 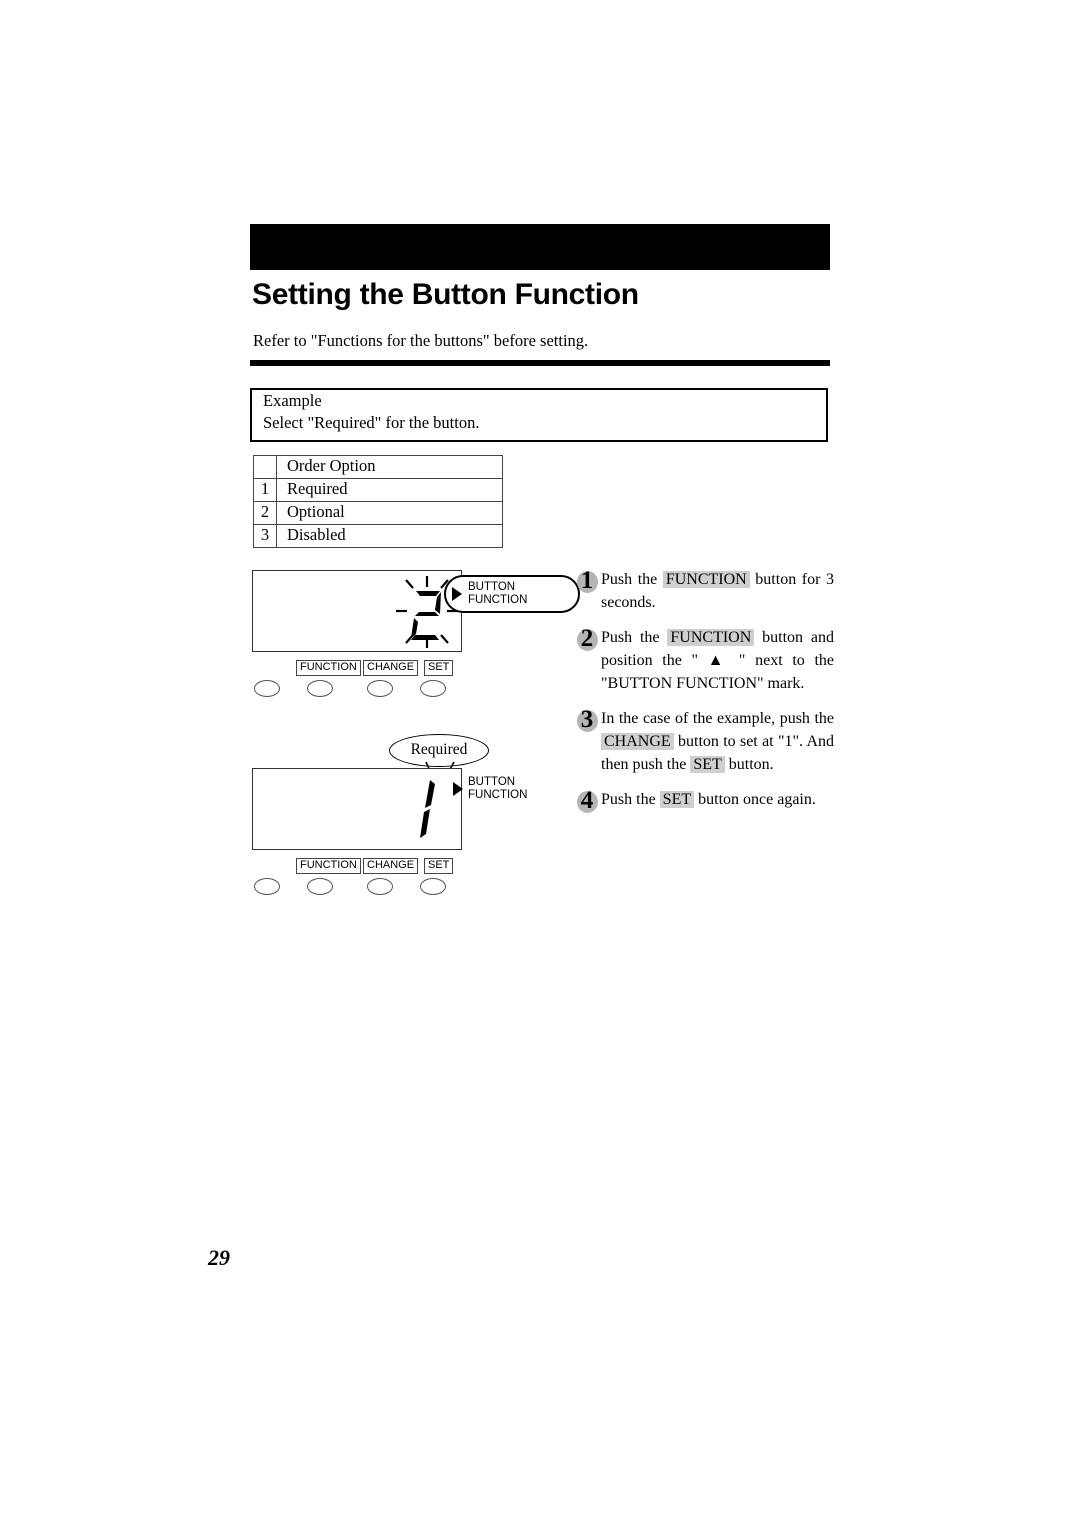 I want to click on table-cell-index: 2, so click(x=265, y=513).